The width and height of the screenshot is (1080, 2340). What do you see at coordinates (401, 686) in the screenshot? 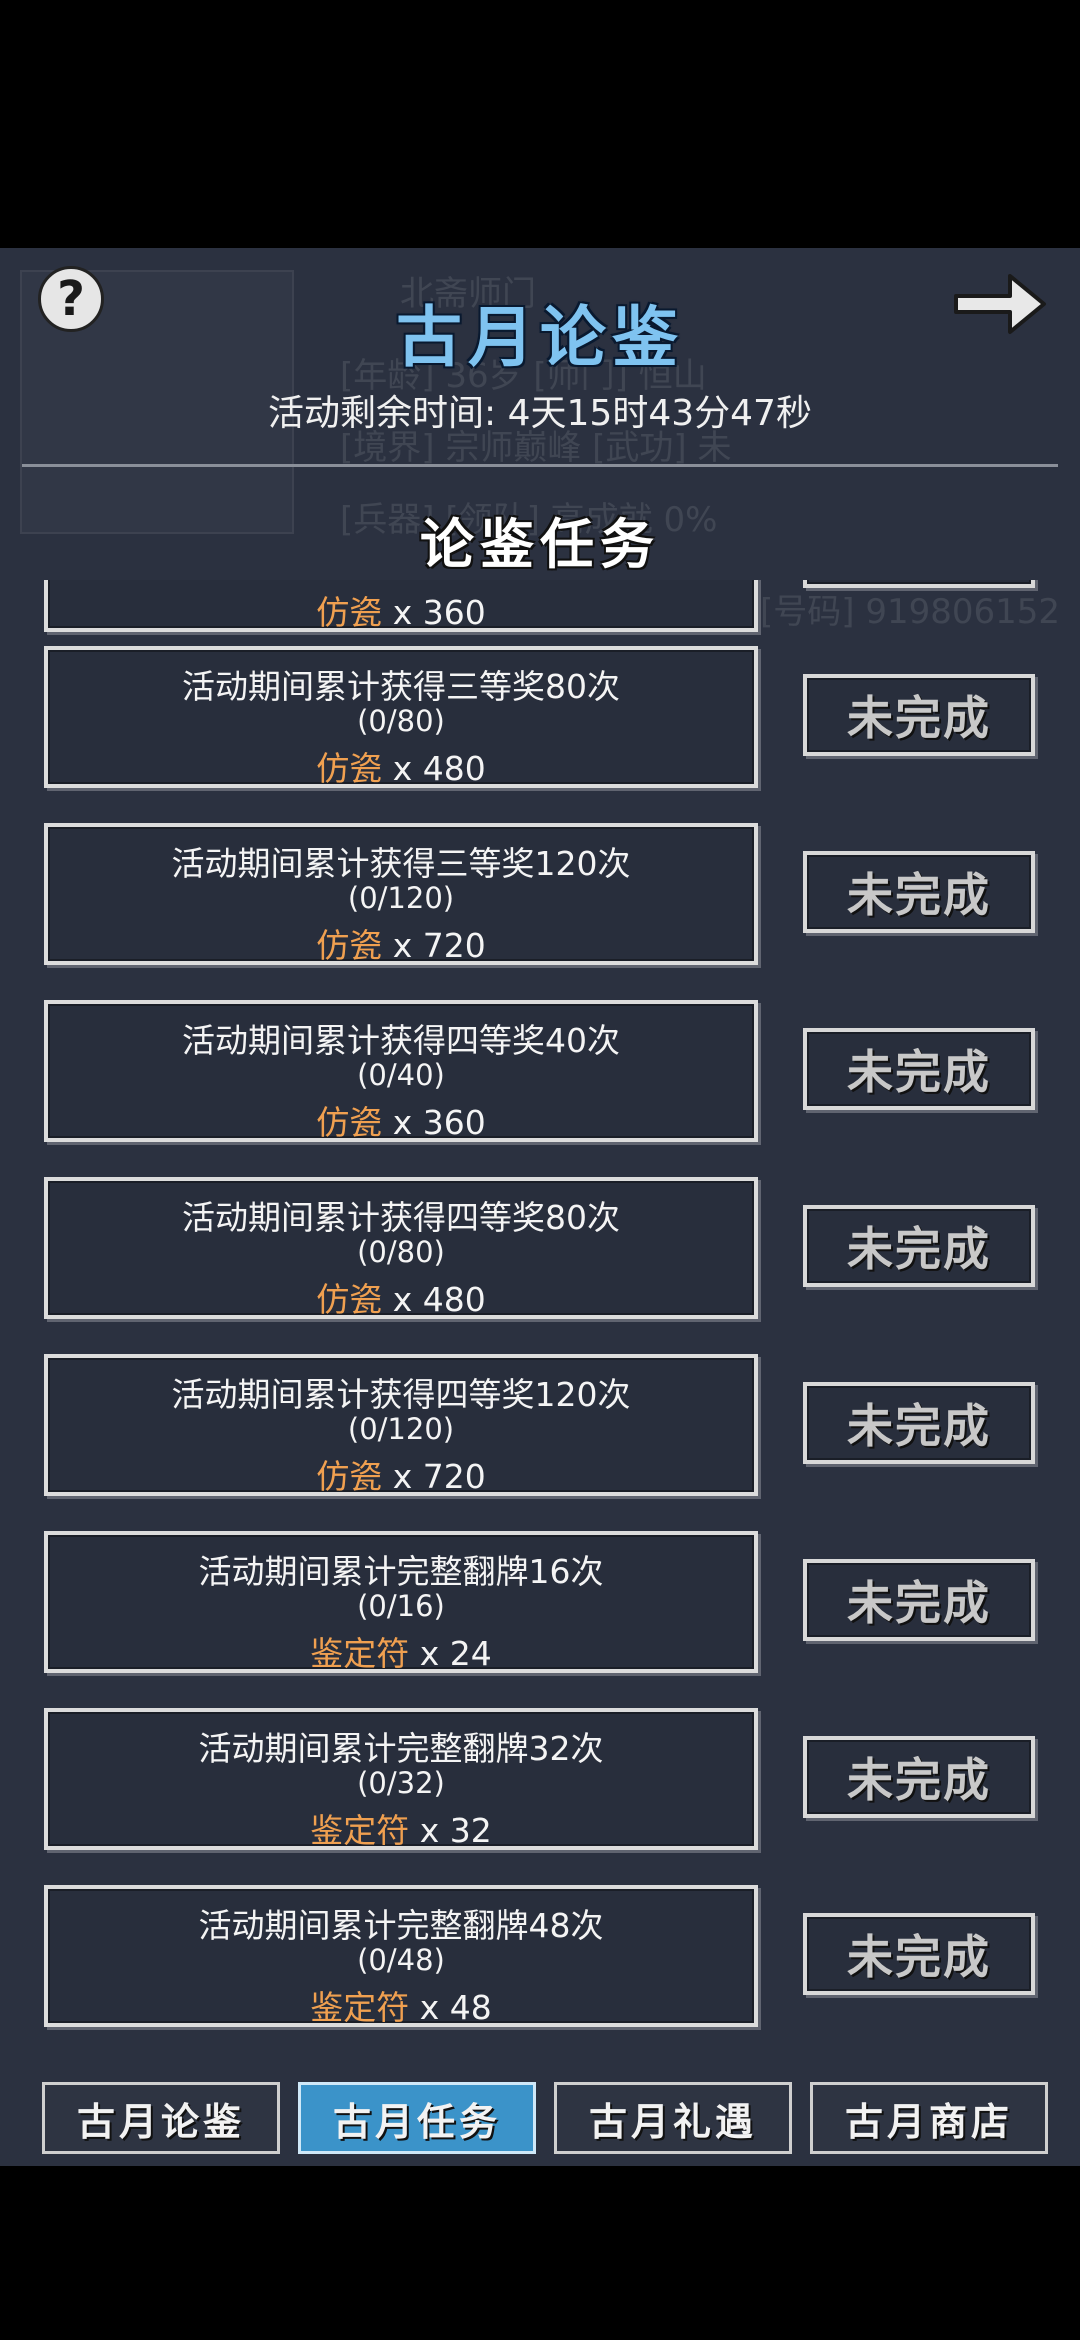
I see `task-description: 活动期间累计获得三等奖80次` at bounding box center [401, 686].